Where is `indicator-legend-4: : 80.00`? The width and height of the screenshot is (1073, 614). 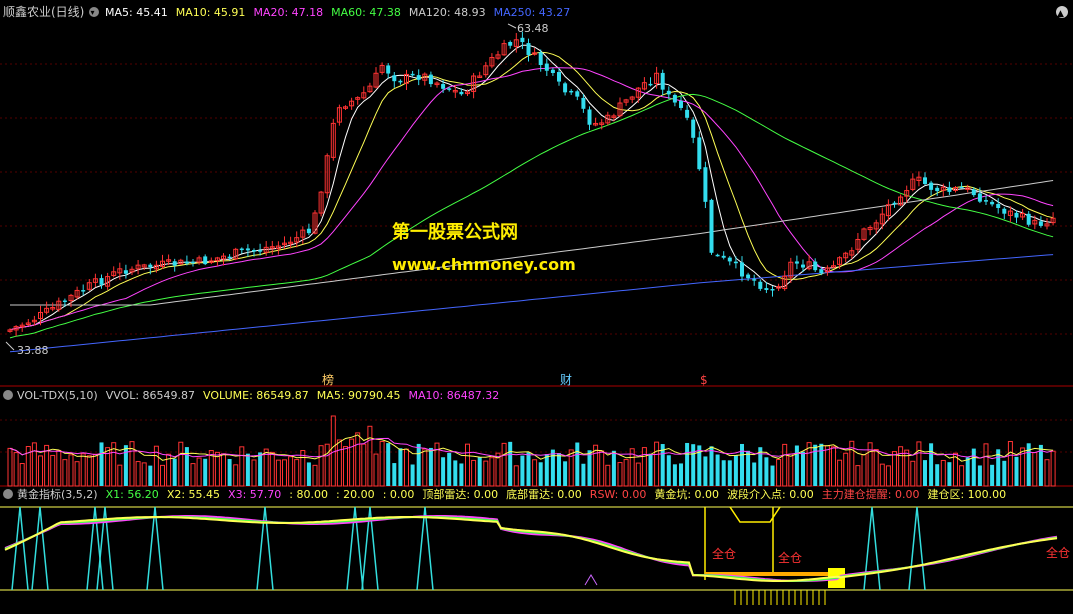
indicator-legend-4: : 80.00 is located at coordinates (308, 494).